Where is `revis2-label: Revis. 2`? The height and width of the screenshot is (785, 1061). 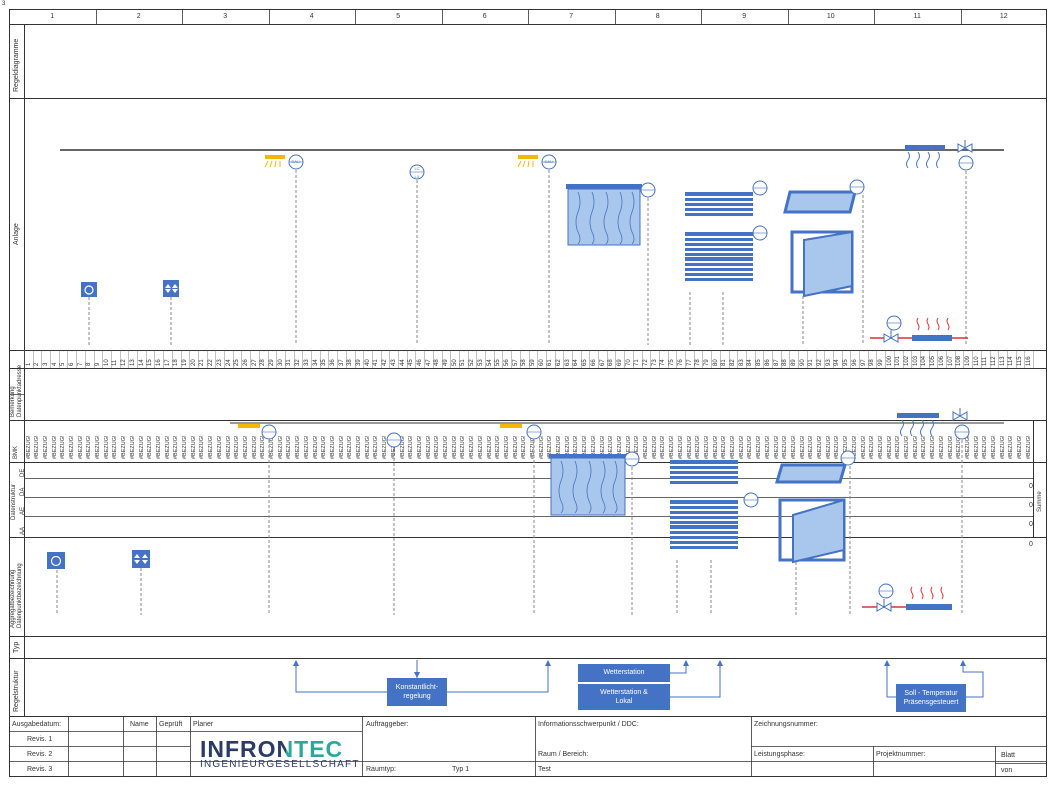
revis2-label: Revis. 2 is located at coordinates (40, 754).